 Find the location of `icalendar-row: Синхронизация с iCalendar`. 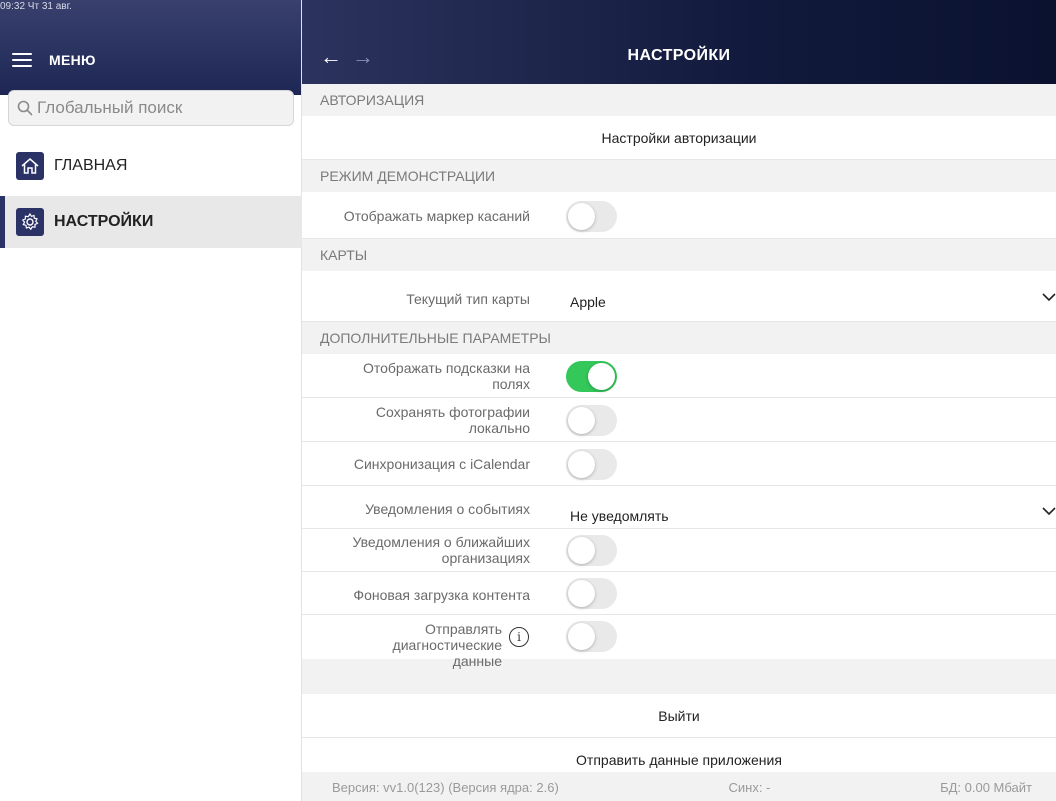

icalendar-row: Синхронизация с iCalendar is located at coordinates (679, 464).